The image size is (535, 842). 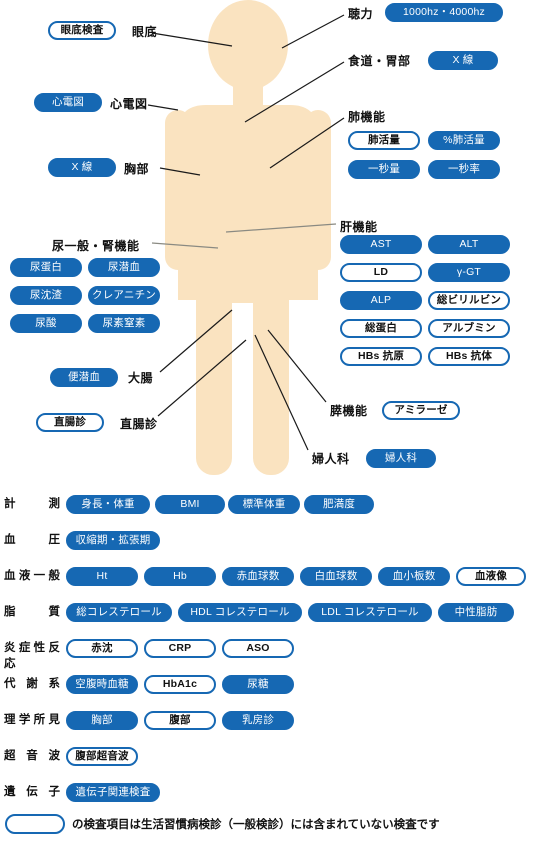 What do you see at coordinates (96, 246) in the screenshot?
I see `organ-label-urine-kidney: 尿一般・腎機能` at bounding box center [96, 246].